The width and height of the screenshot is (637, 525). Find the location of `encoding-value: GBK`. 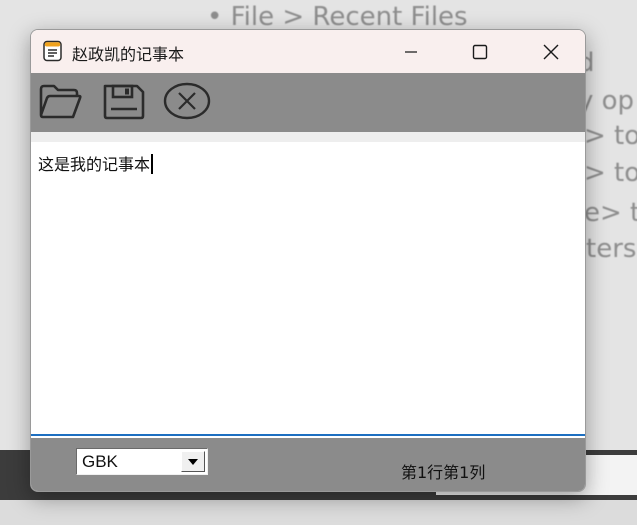

encoding-value: GBK is located at coordinates (100, 461).